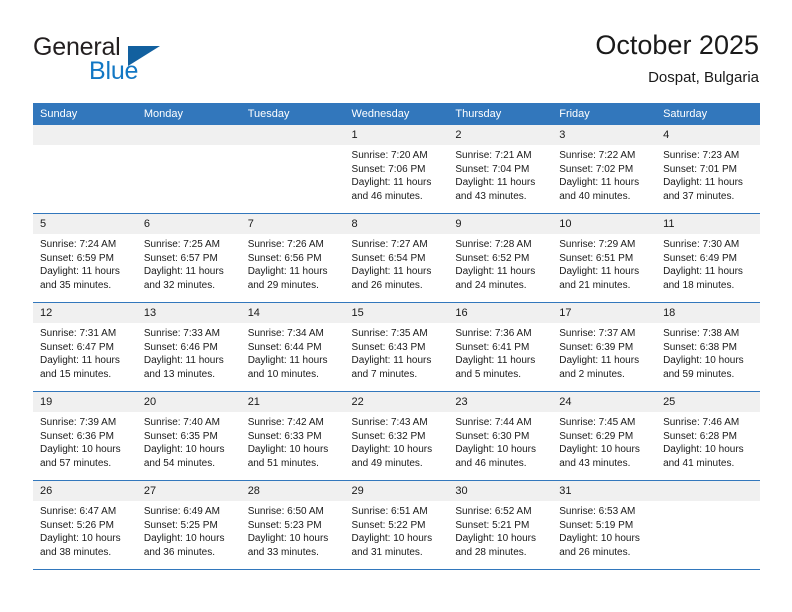  I want to click on sunrise-text: Sunrise: 7:38 AM, so click(701, 333).